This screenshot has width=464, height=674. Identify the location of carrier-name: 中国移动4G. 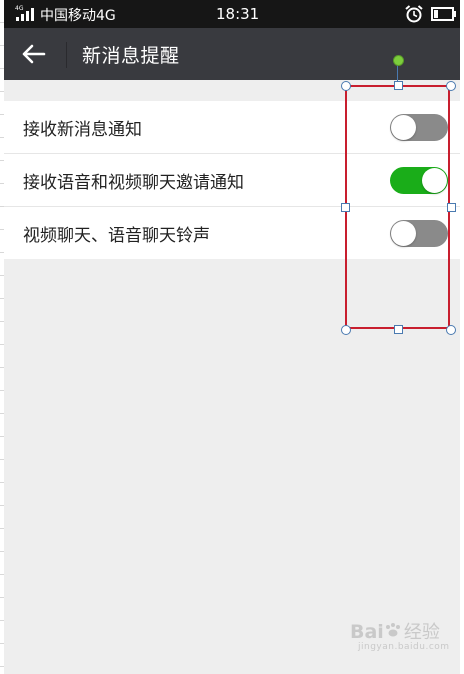
(78, 16).